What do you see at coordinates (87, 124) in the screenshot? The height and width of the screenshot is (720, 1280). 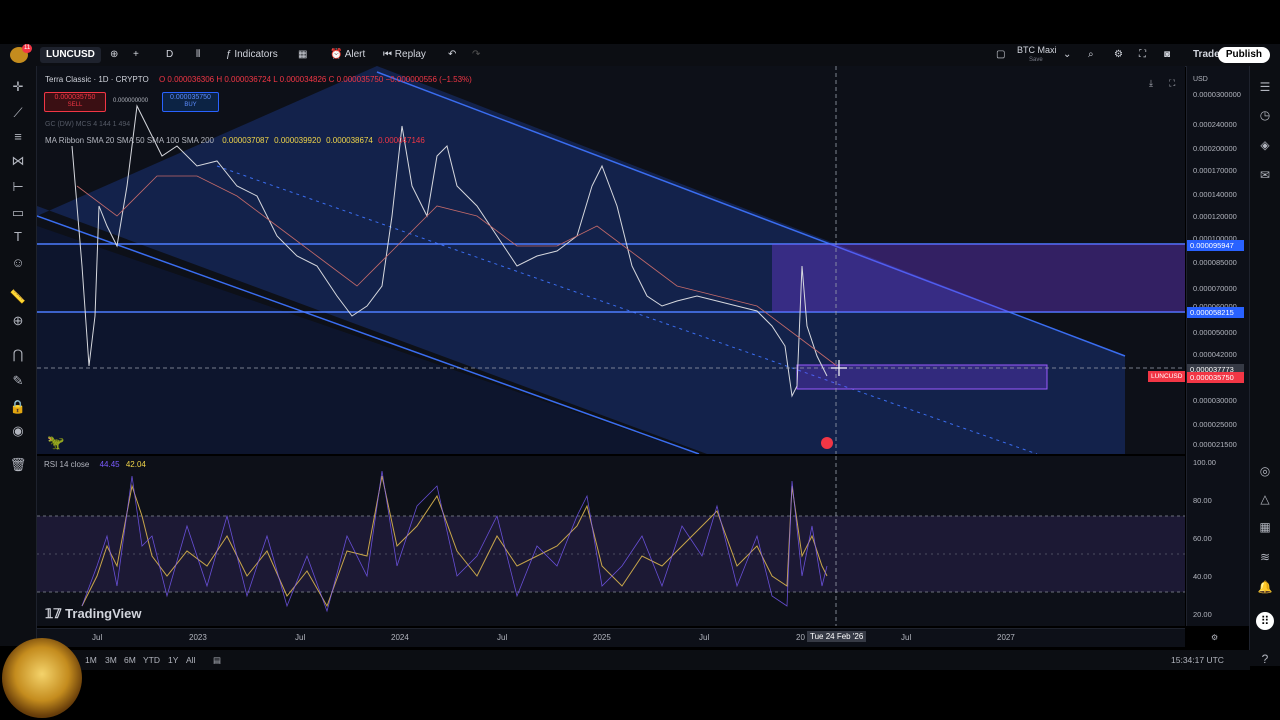 I see `gc-indicator-legend: GC (DW) MCS 4 144 1 494` at bounding box center [87, 124].